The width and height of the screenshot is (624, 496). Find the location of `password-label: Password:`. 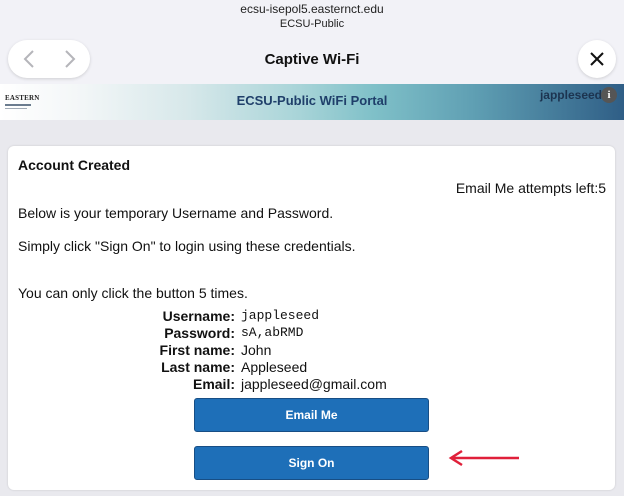

password-label: Password: is located at coordinates (199, 333).